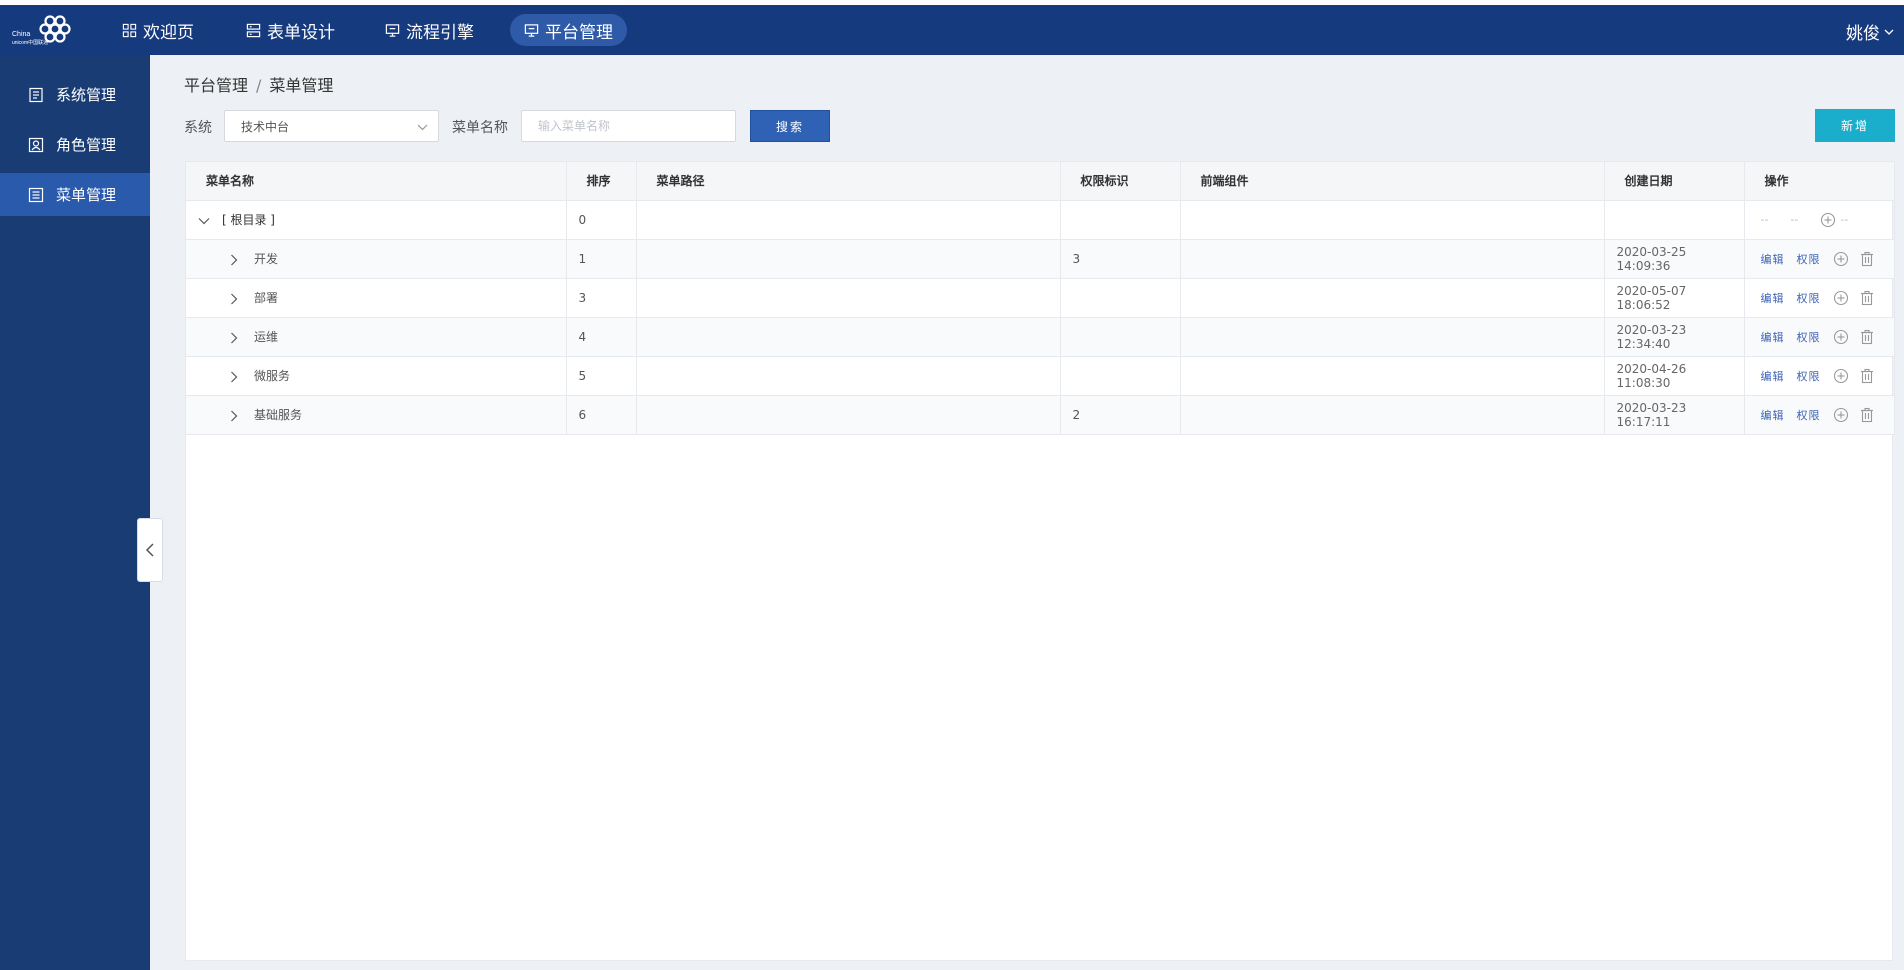  I want to click on system-select: 技术中台, so click(331, 126).